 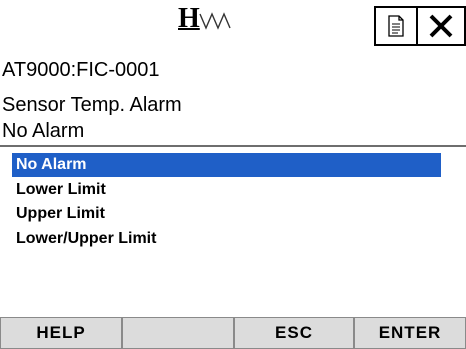 What do you see at coordinates (59, 190) in the screenshot?
I see `list-item: Lower Limit` at bounding box center [59, 190].